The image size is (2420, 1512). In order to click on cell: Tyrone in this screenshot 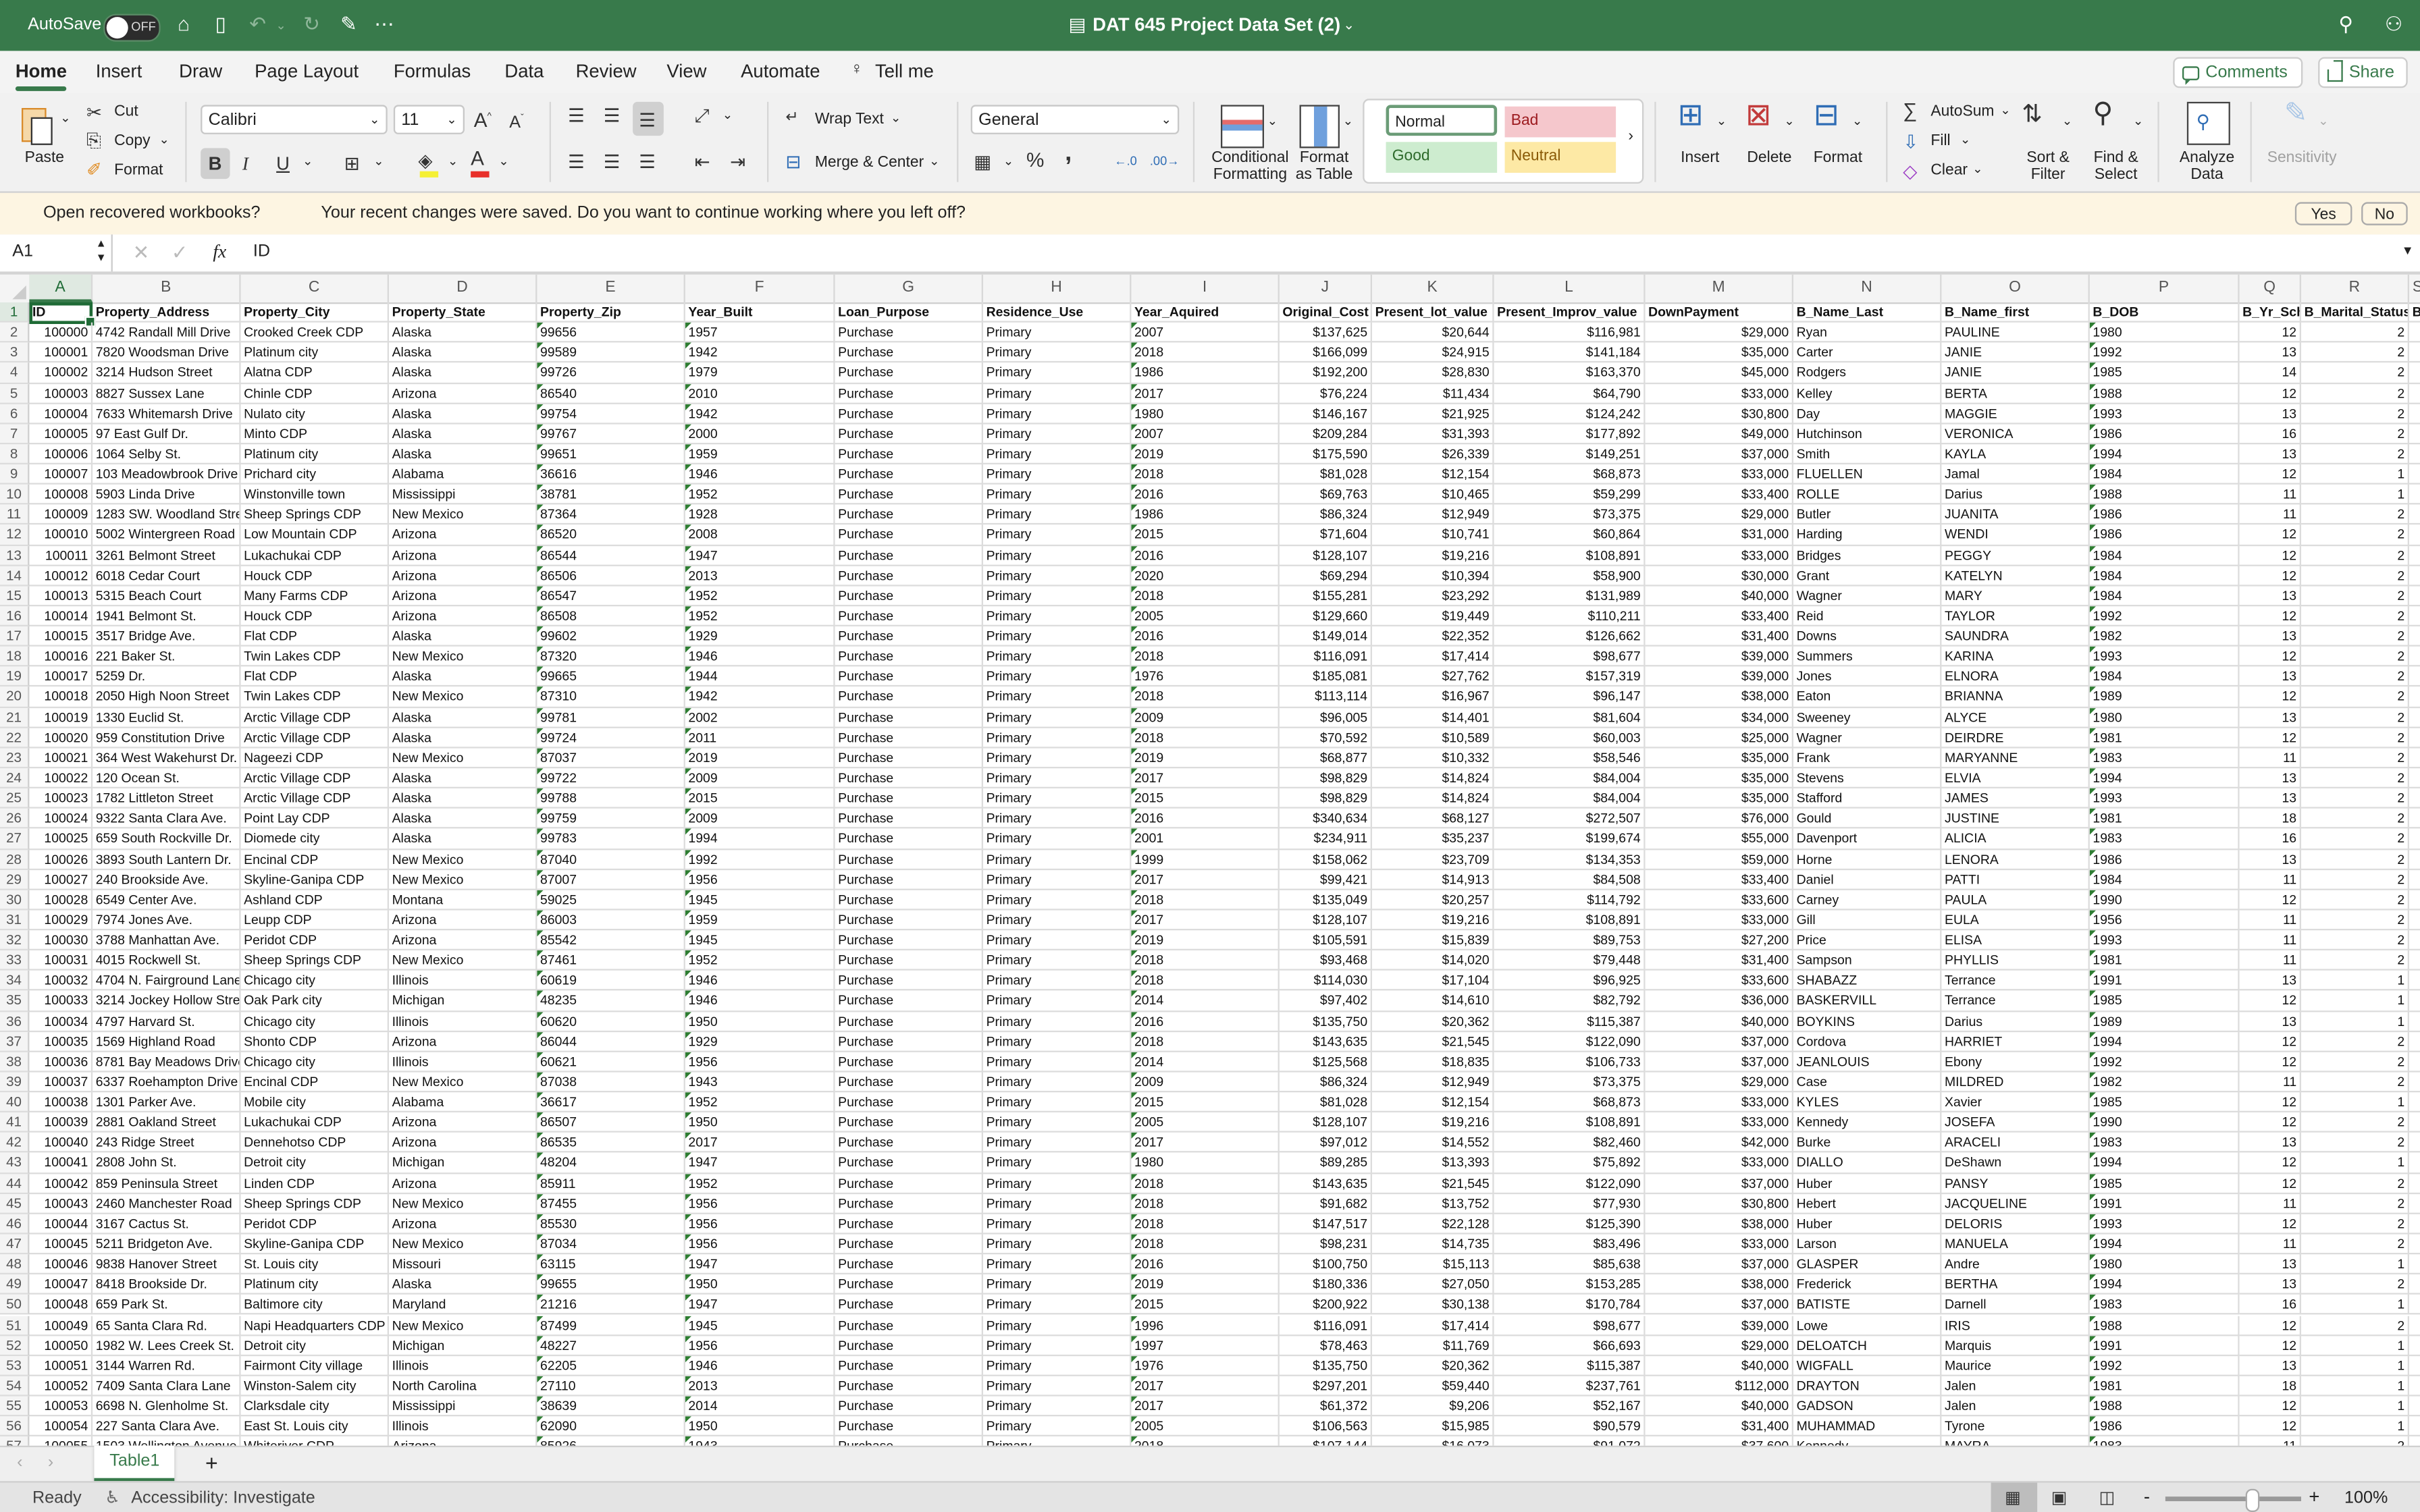, I will do `click(2015, 1426)`.